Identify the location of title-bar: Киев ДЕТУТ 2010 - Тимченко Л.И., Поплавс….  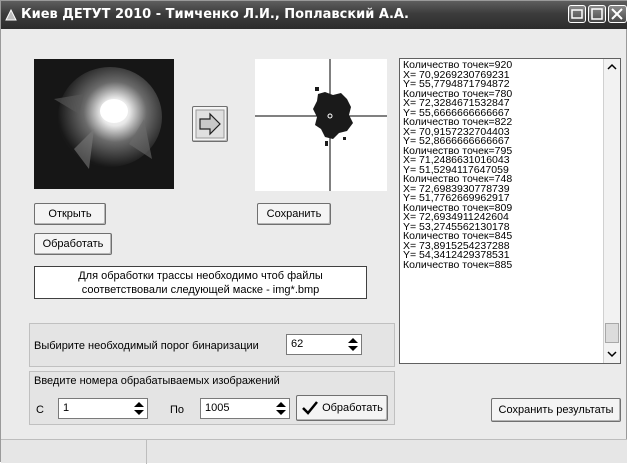
(314, 15).